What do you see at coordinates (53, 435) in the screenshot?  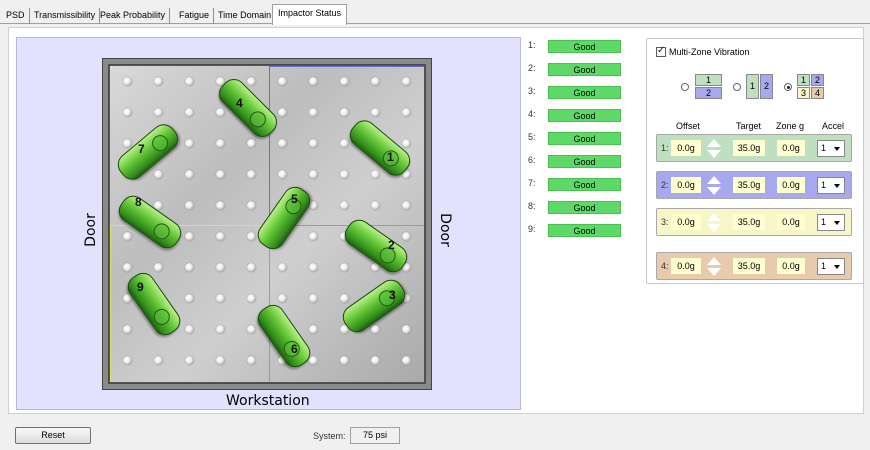 I see `reset-button: Reset` at bounding box center [53, 435].